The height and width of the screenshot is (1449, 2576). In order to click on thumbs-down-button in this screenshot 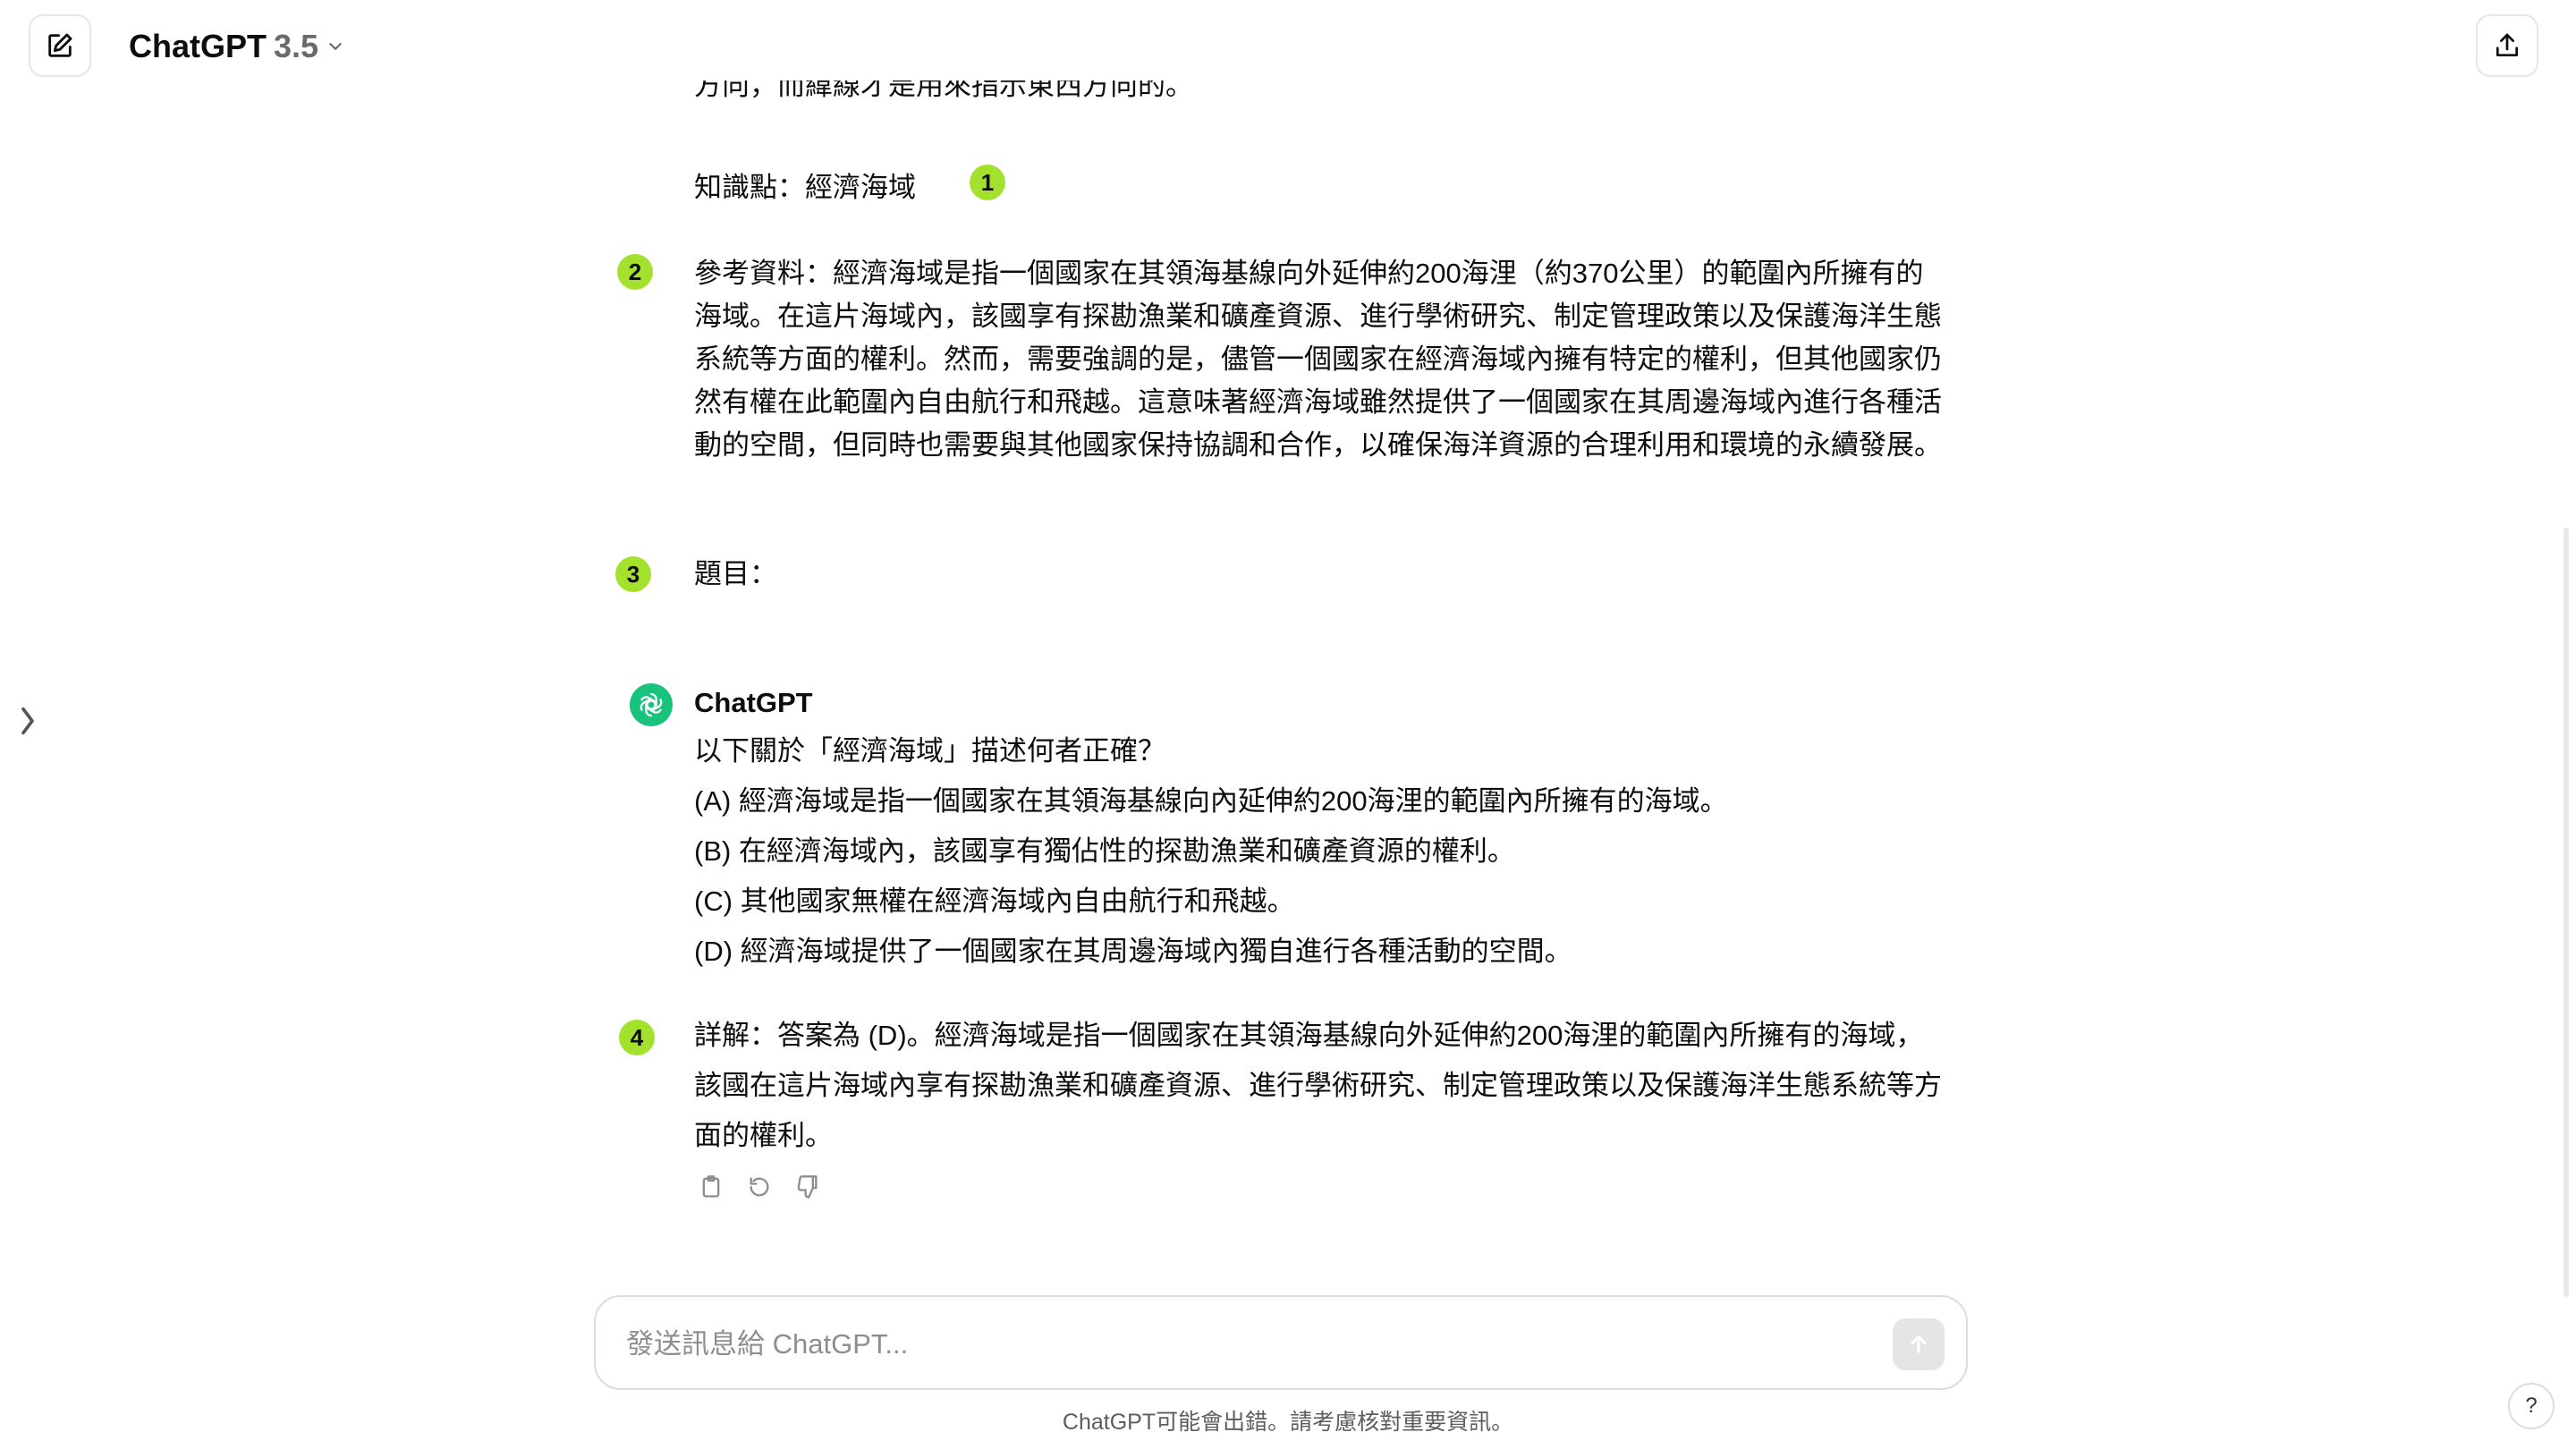, I will do `click(807, 1187)`.